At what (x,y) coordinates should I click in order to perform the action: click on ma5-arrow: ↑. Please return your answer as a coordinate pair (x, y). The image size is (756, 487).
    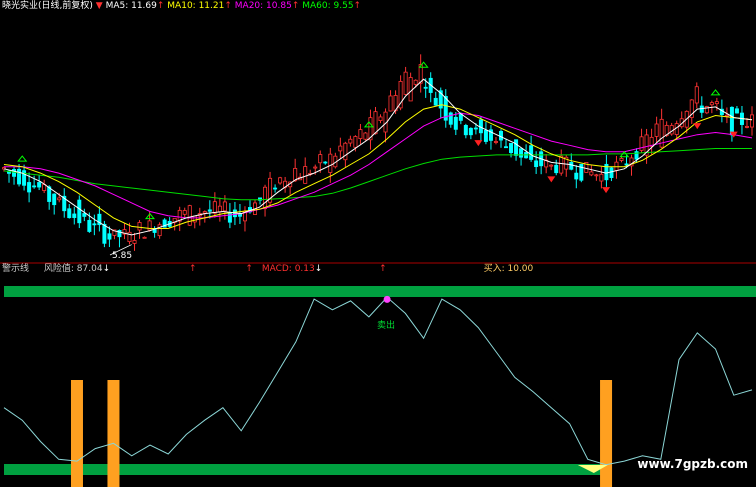
    Looking at the image, I should click on (160, 6).